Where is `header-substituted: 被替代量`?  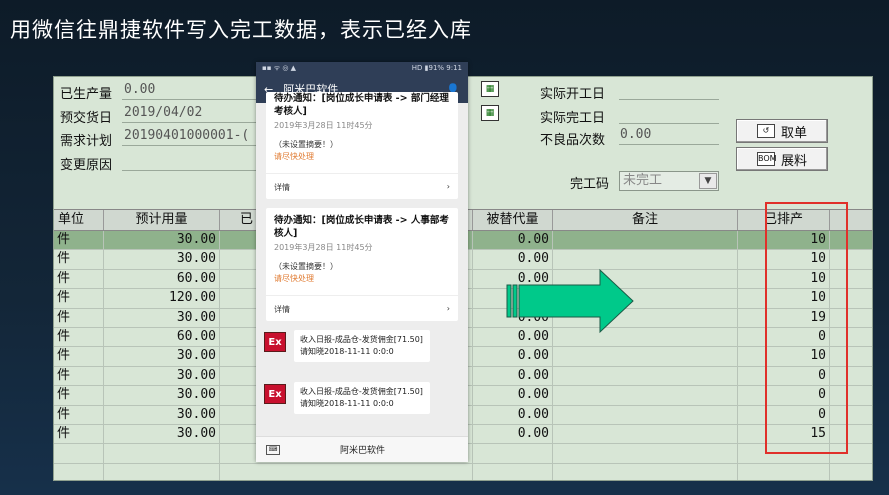
header-substituted: 被替代量 is located at coordinates (513, 220).